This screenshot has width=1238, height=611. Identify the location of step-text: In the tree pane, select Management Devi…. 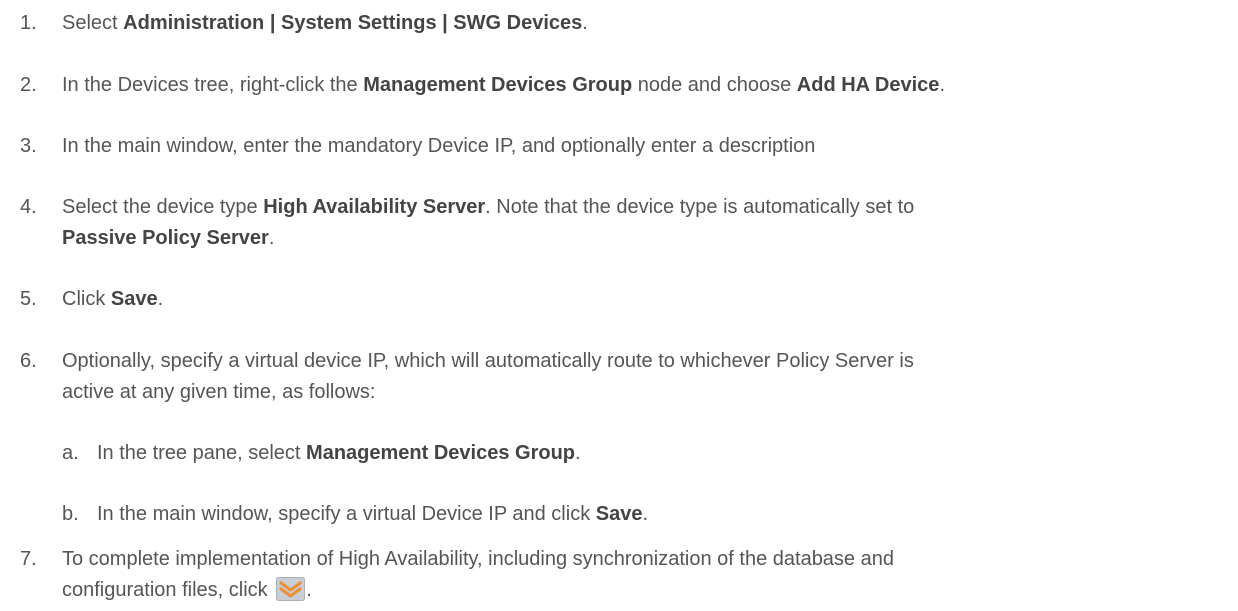
(662, 453).